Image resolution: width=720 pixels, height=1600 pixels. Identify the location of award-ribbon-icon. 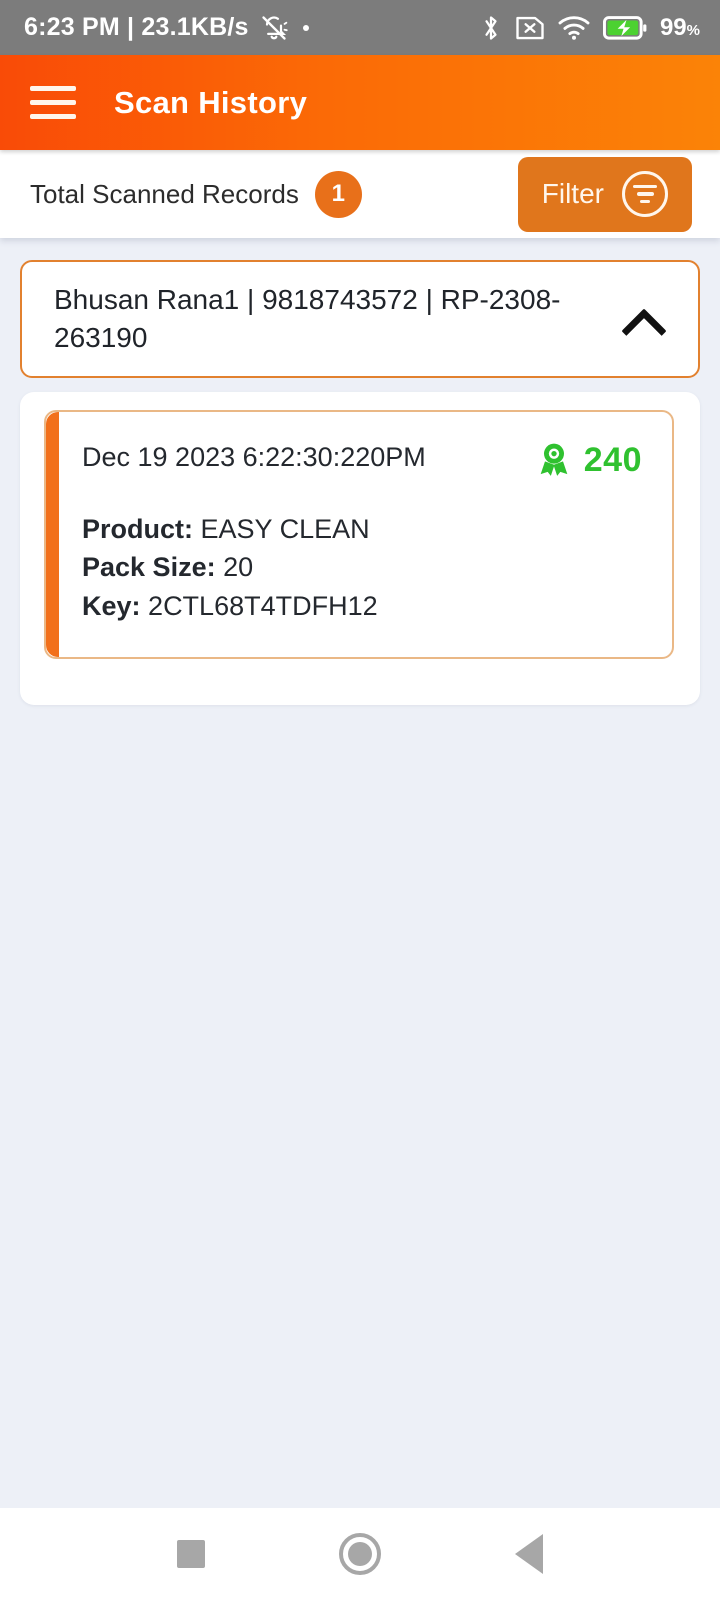
(554, 459).